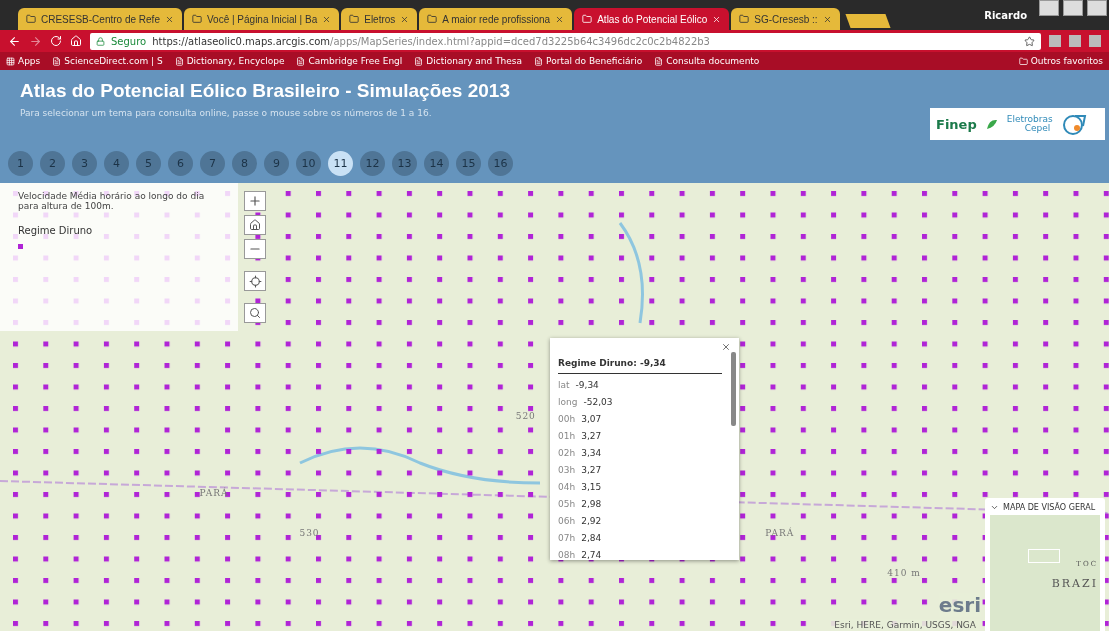 Image resolution: width=1109 pixels, height=631 pixels. I want to click on map-label: 410 m, so click(904, 573).